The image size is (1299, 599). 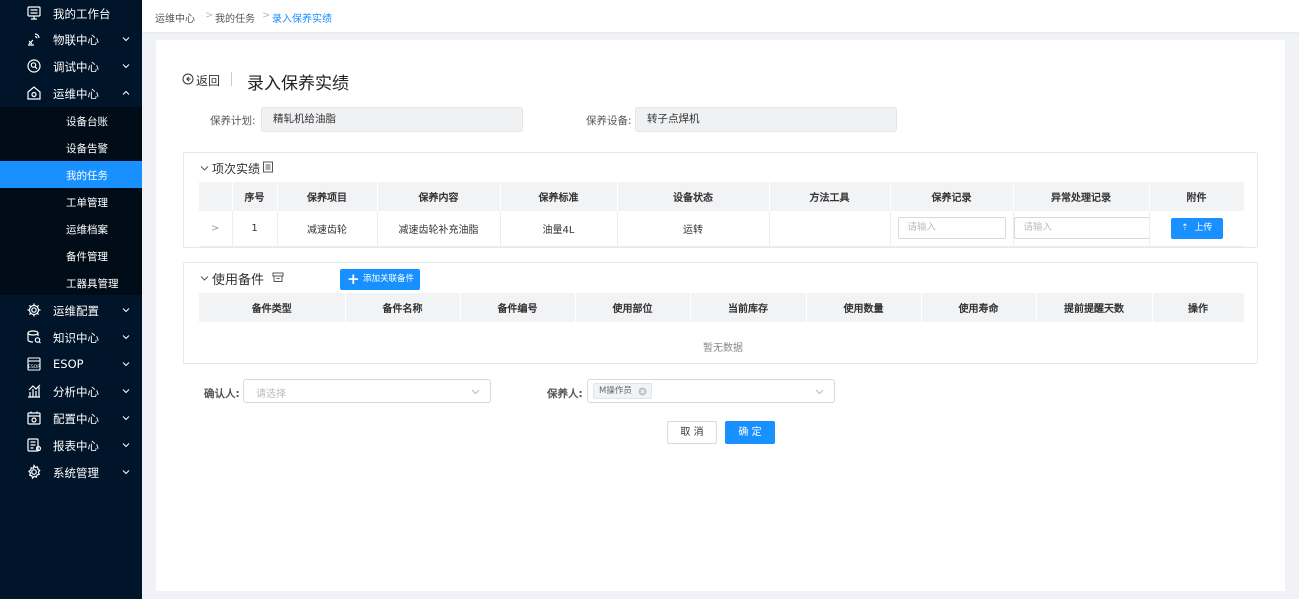 What do you see at coordinates (327, 229) in the screenshot?
I see `table-cell: 减速齿轮` at bounding box center [327, 229].